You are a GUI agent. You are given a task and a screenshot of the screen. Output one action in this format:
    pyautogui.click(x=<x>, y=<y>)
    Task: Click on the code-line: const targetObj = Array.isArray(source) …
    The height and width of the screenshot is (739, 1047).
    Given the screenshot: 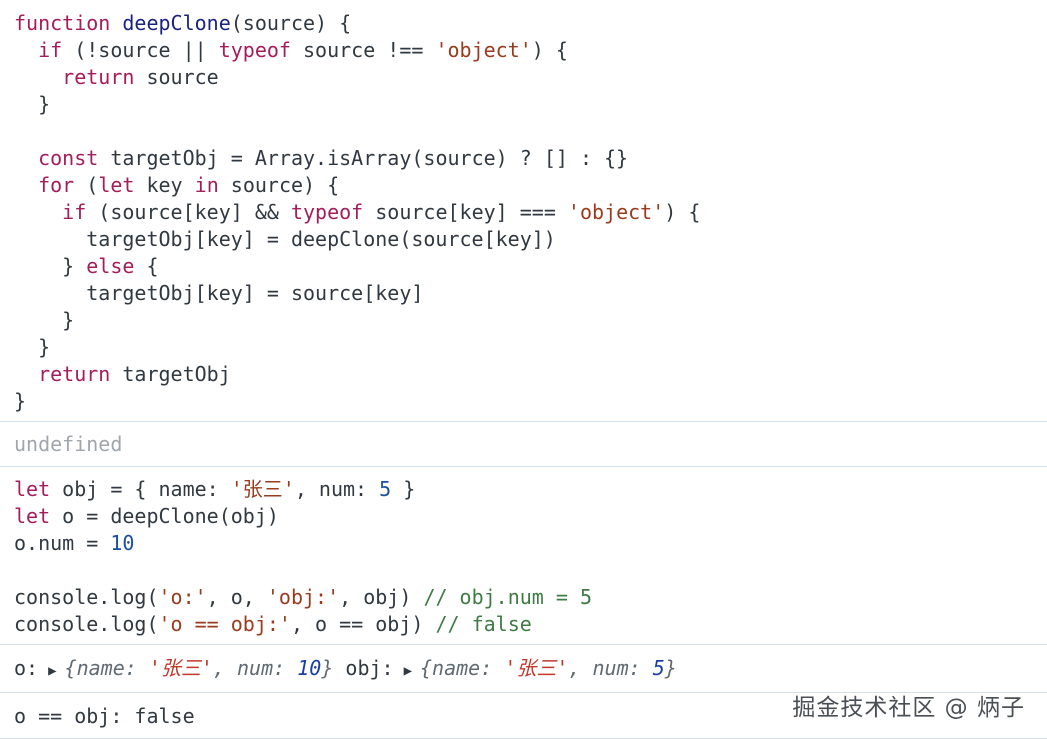 What is the action you would take?
    pyautogui.click(x=321, y=158)
    